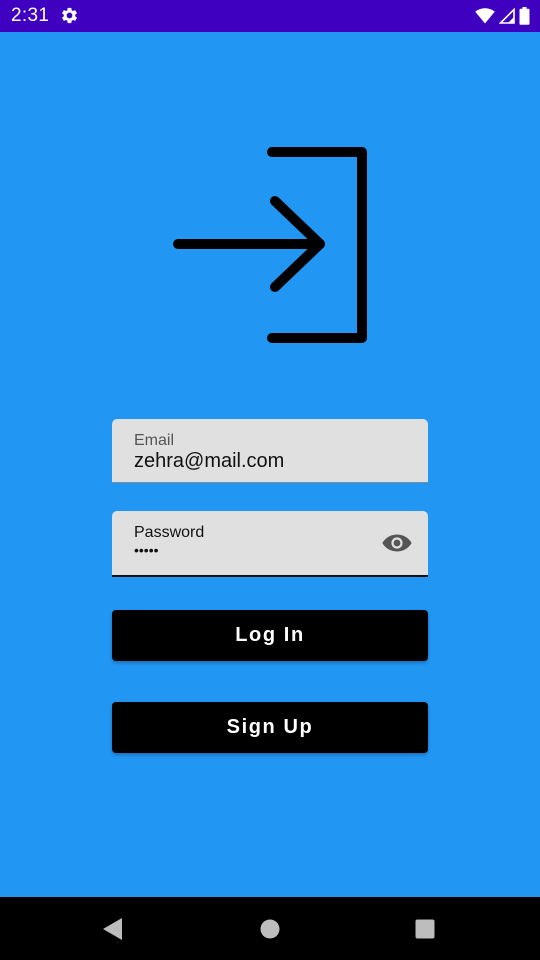  I want to click on wifi-icon, so click(485, 16).